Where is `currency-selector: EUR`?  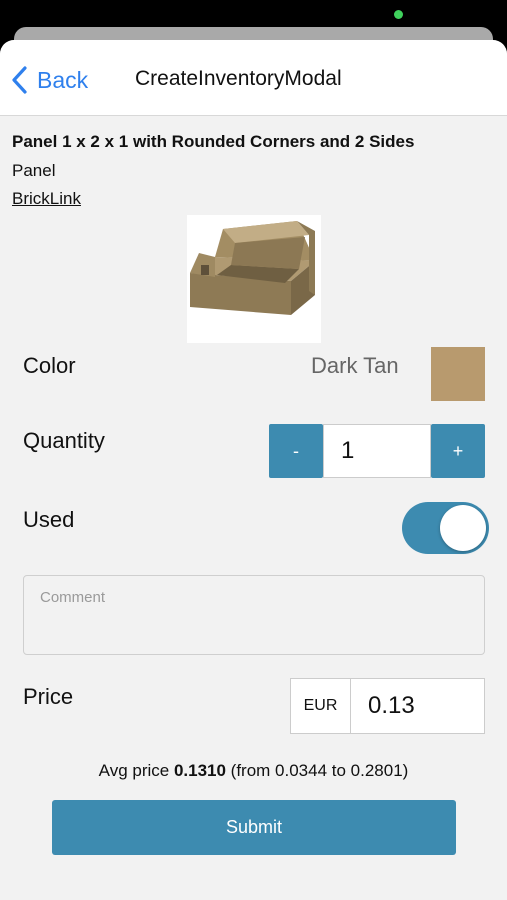
currency-selector: EUR is located at coordinates (320, 706).